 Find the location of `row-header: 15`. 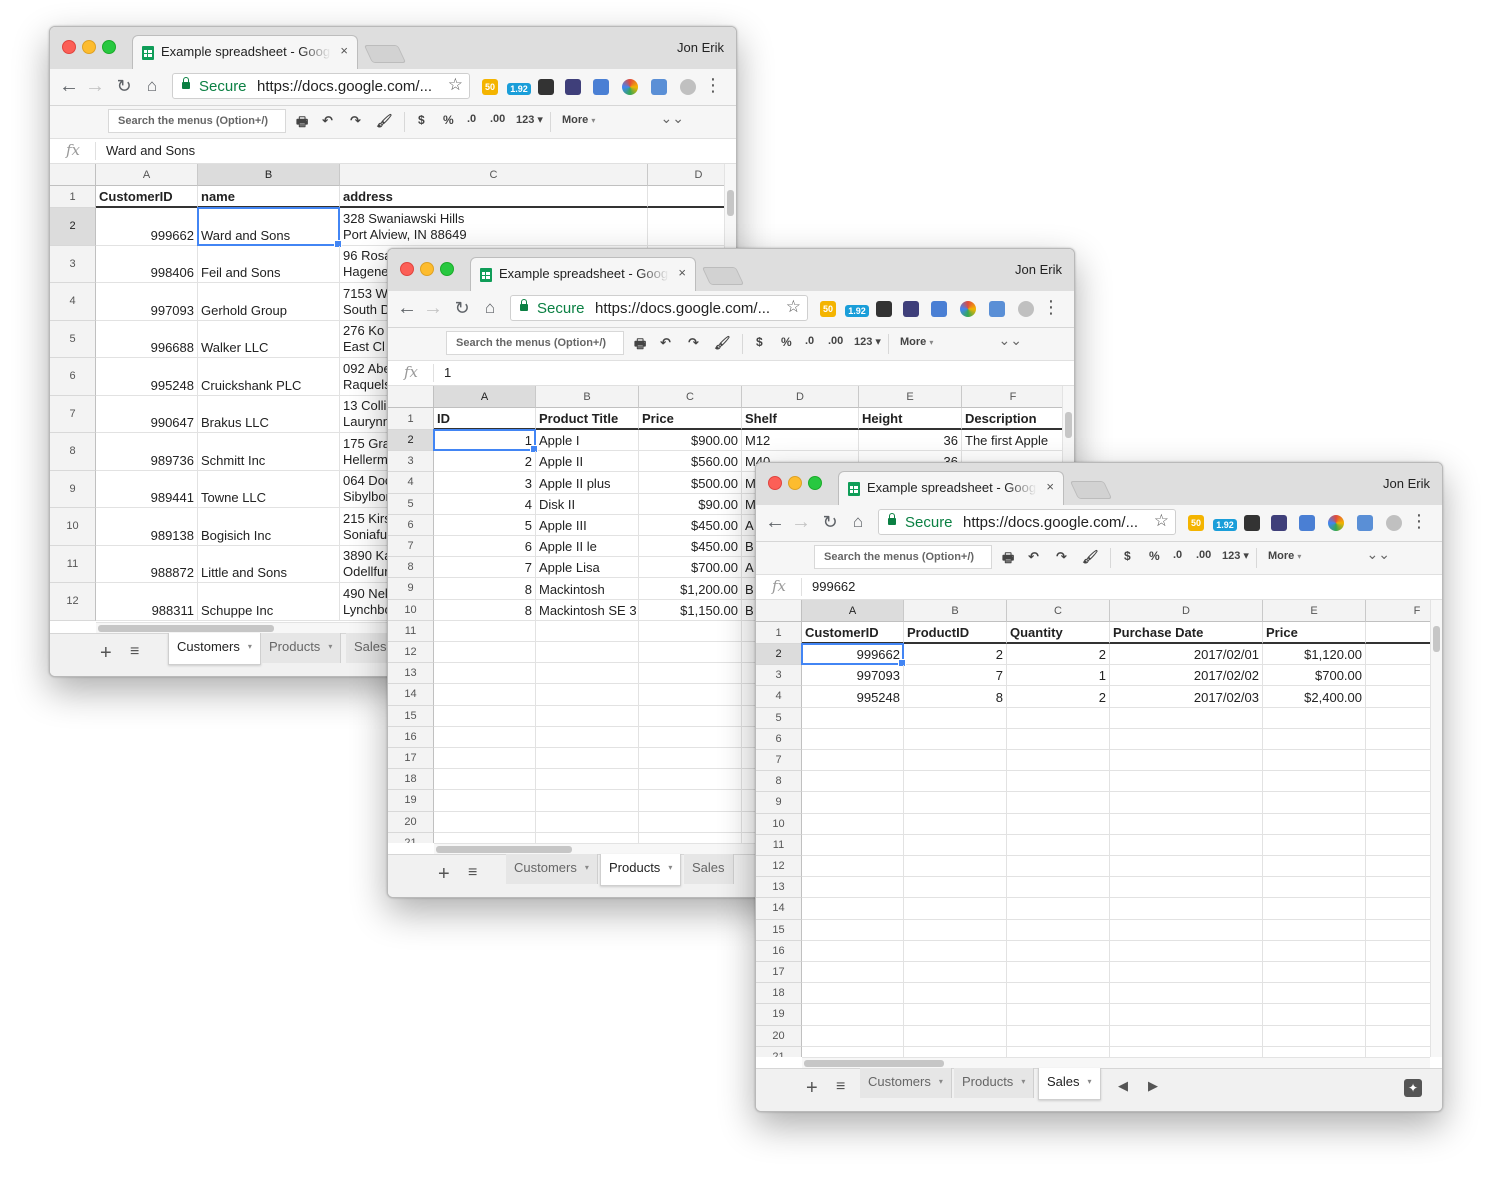

row-header: 15 is located at coordinates (411, 716).